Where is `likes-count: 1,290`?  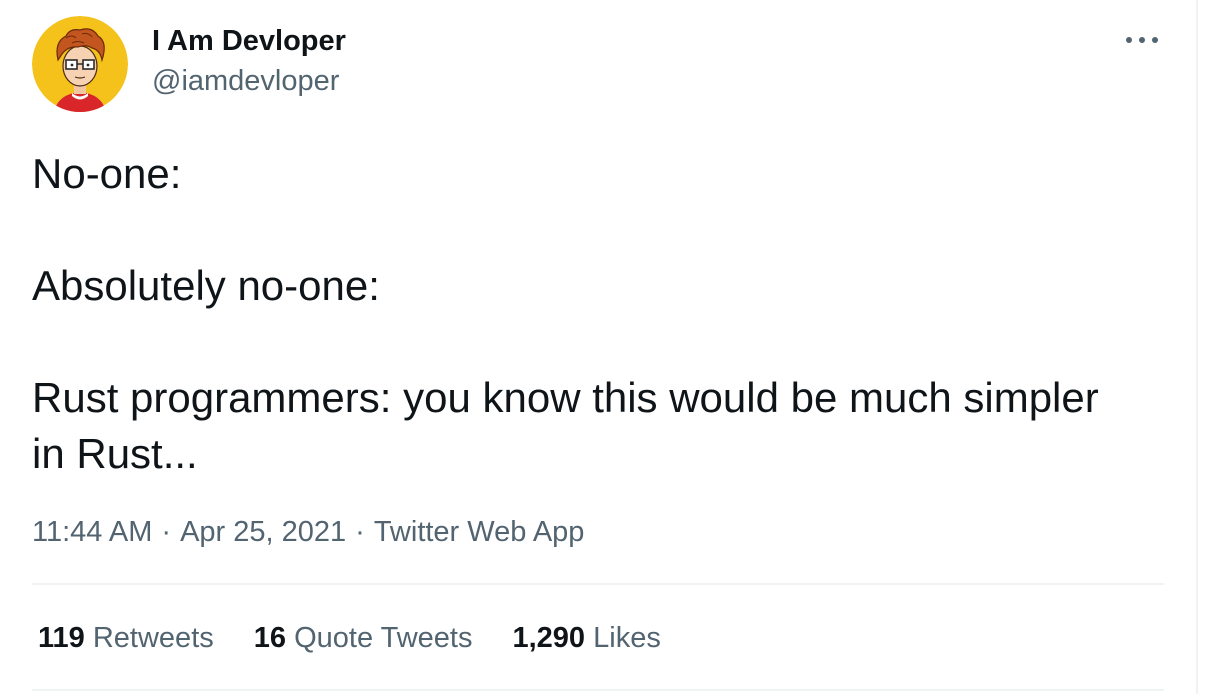 likes-count: 1,290 is located at coordinates (549, 638).